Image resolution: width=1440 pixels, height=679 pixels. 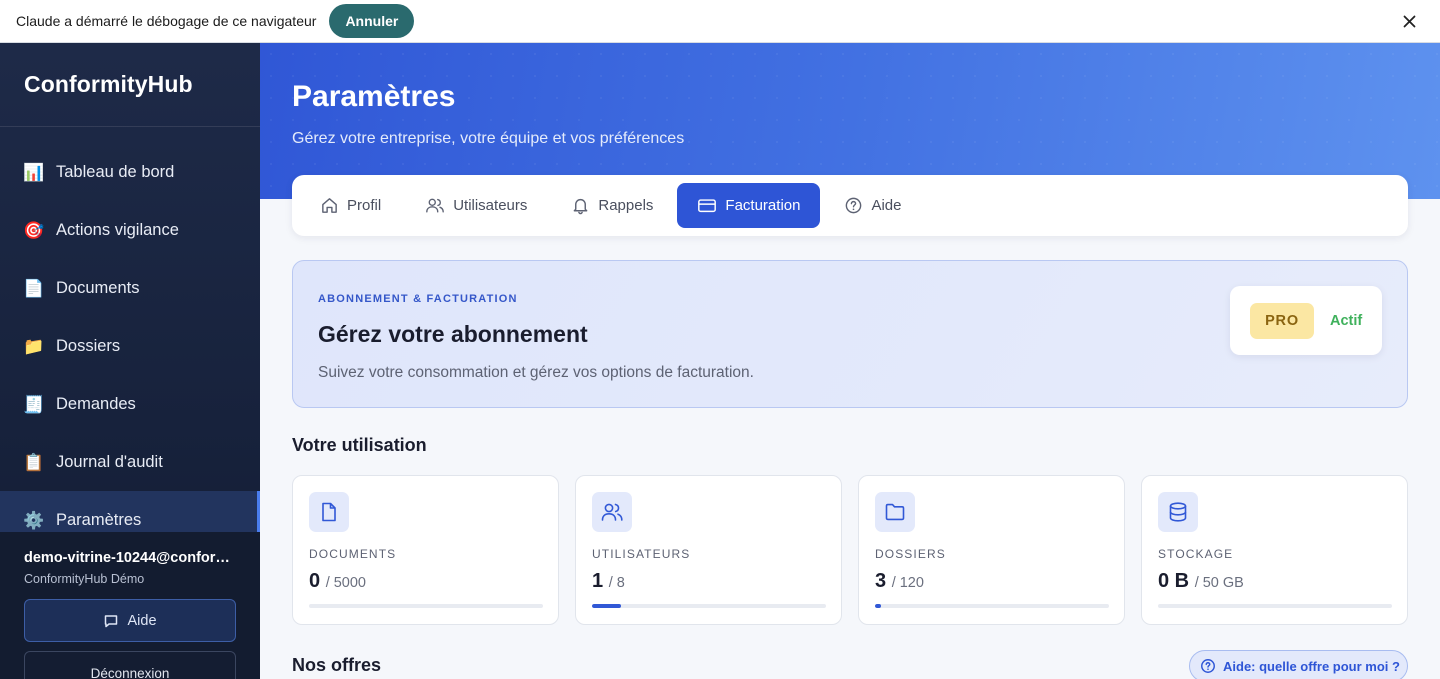 What do you see at coordinates (34, 404) in the screenshot?
I see `receipt-icon: 🧾` at bounding box center [34, 404].